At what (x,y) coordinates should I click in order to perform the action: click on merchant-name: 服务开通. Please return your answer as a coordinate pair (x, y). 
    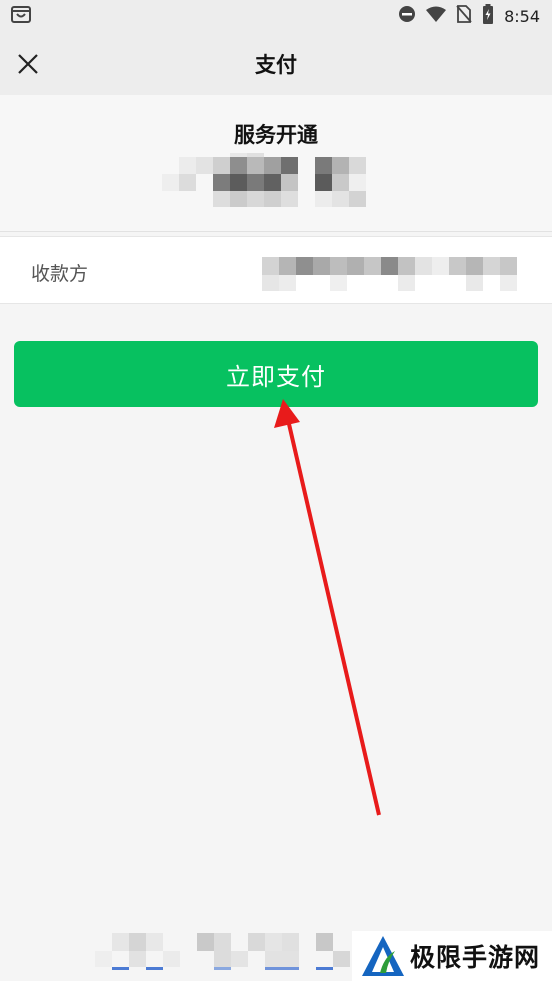
    Looking at the image, I should click on (276, 135).